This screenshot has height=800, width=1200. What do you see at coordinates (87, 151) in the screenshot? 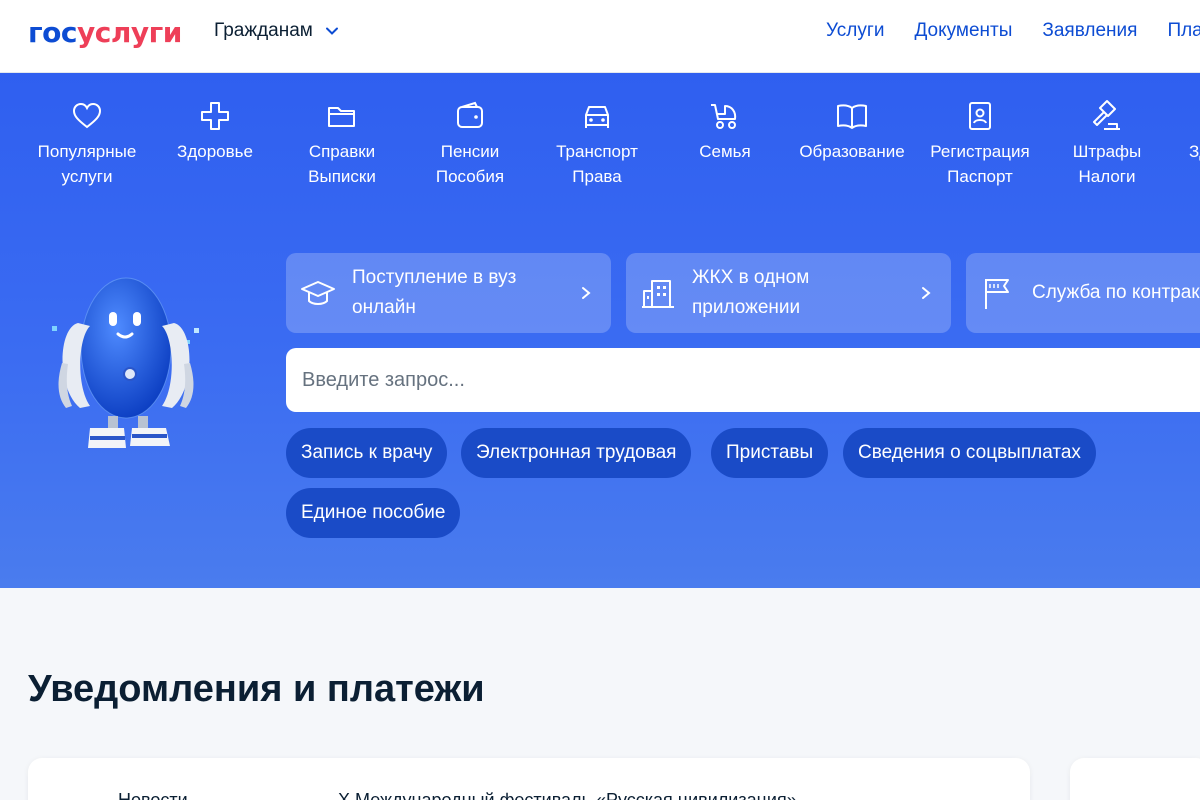
I see `category-label-line1: Популярные` at bounding box center [87, 151].